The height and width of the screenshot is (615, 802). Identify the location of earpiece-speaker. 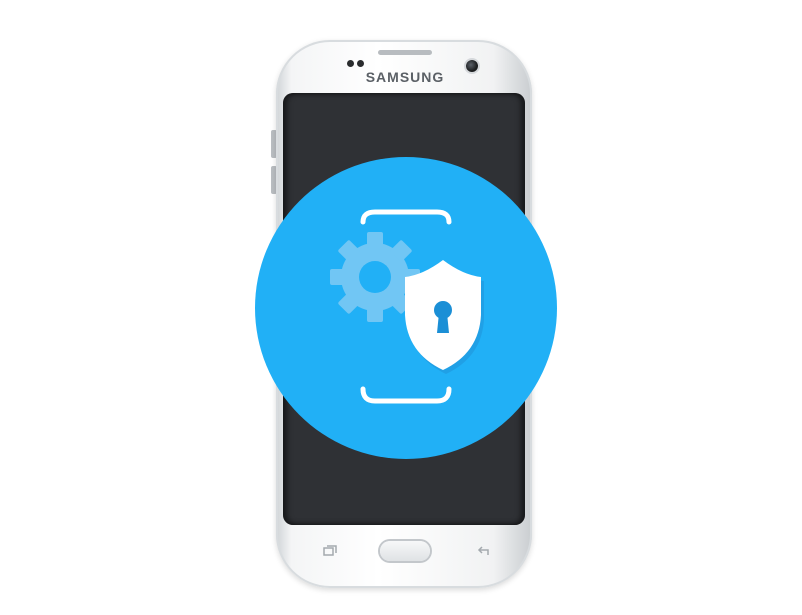
(405, 52).